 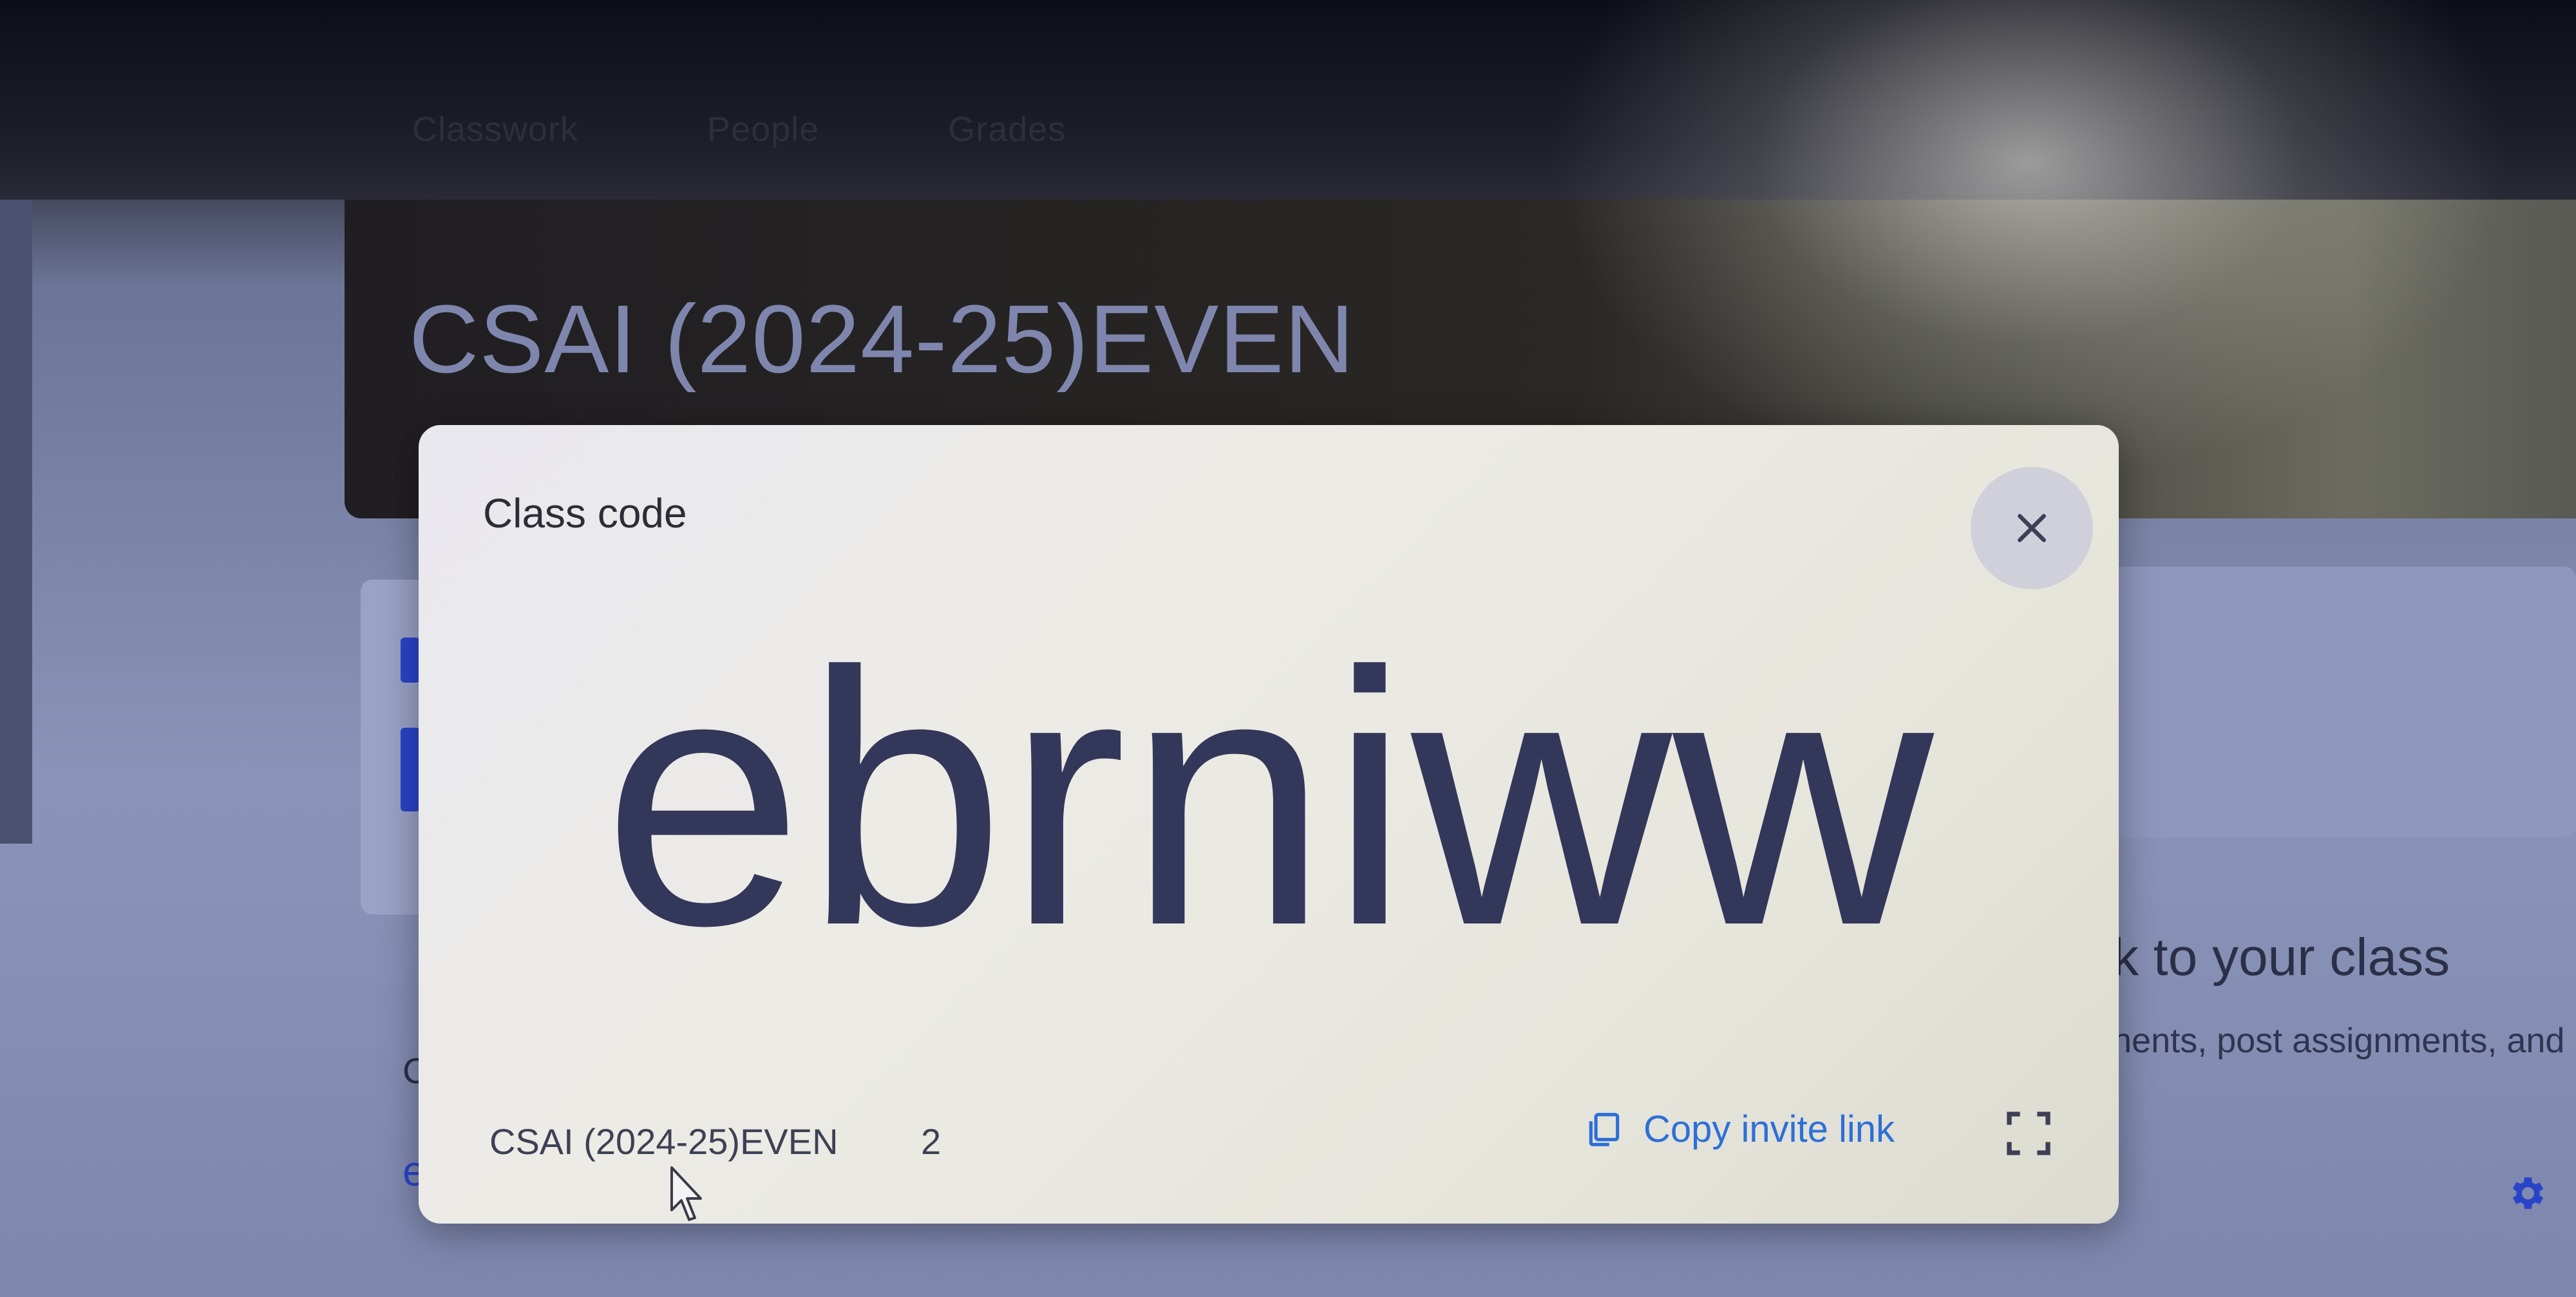 I want to click on invite-description-fragment: nents, post assignments, and, so click(x=2338, y=1040).